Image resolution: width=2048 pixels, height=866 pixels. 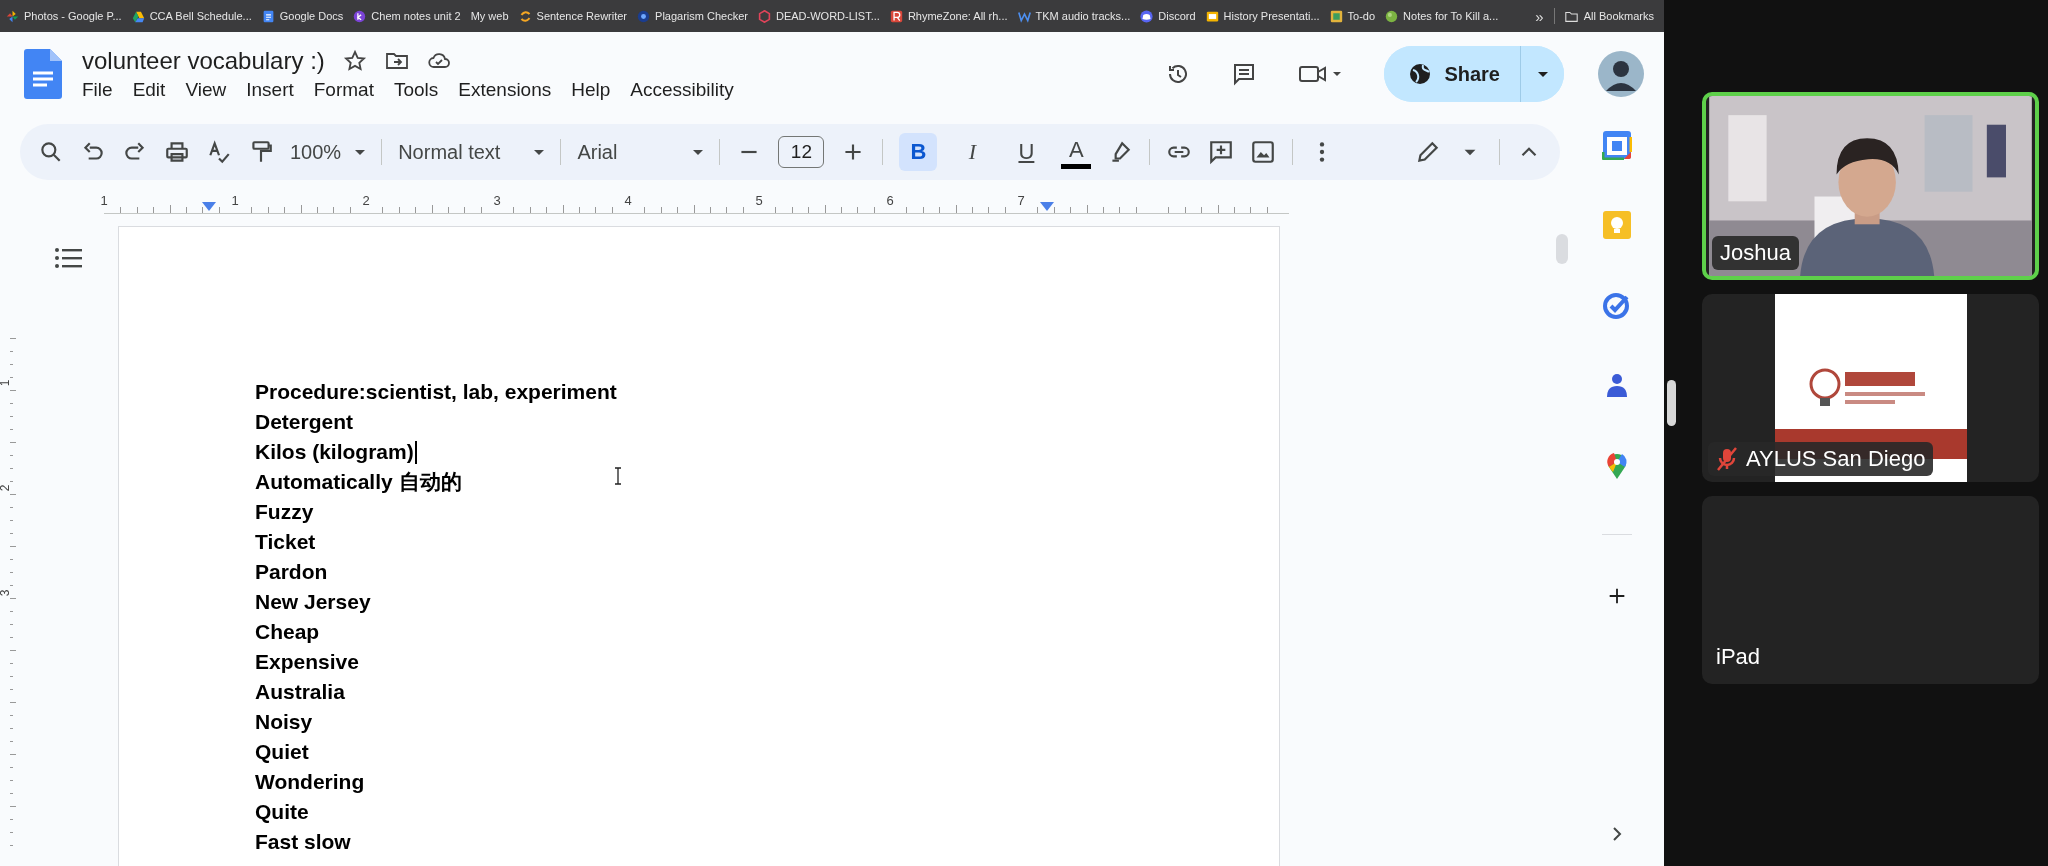 I want to click on menu-item: Tools, so click(x=416, y=90).